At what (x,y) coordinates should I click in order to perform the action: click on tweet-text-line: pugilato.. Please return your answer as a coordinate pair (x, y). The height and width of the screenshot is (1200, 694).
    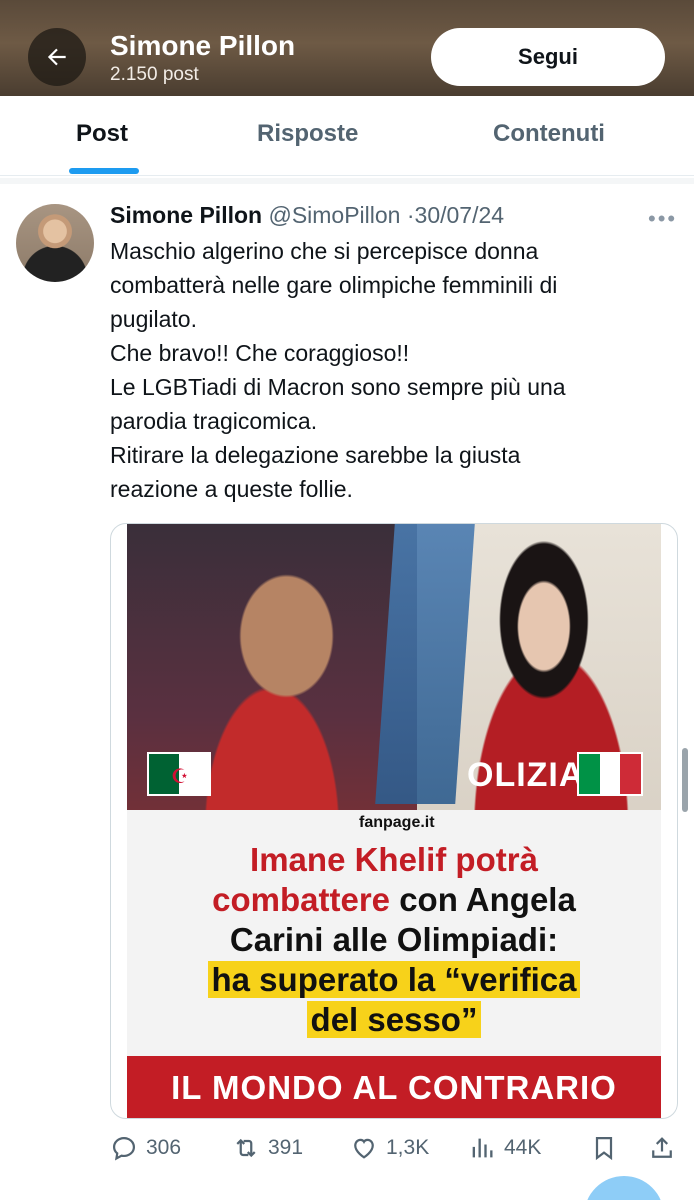
    Looking at the image, I should click on (153, 319).